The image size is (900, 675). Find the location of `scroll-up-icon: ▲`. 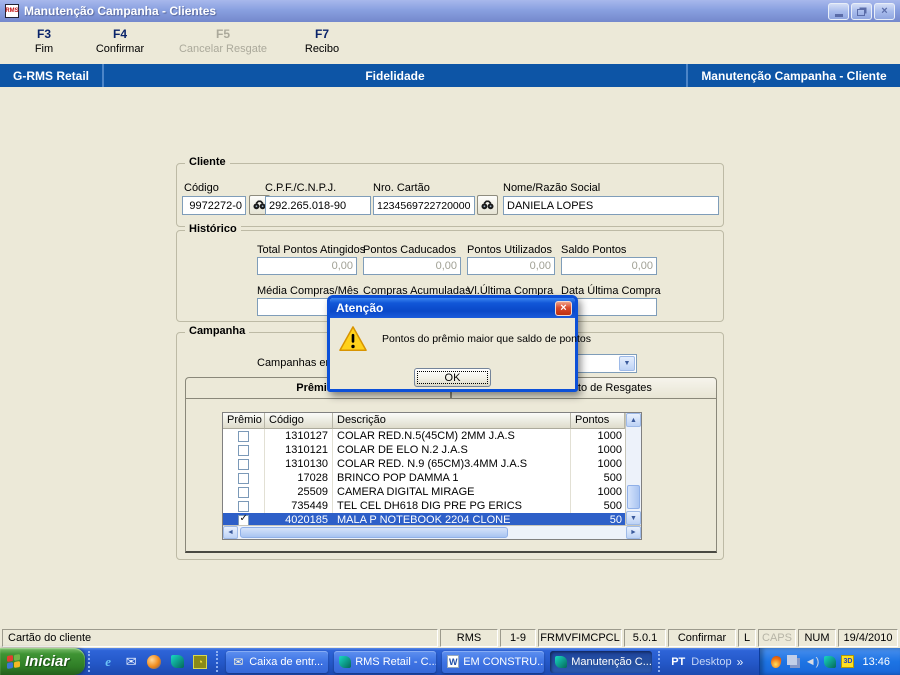

scroll-up-icon: ▲ is located at coordinates (633, 420).